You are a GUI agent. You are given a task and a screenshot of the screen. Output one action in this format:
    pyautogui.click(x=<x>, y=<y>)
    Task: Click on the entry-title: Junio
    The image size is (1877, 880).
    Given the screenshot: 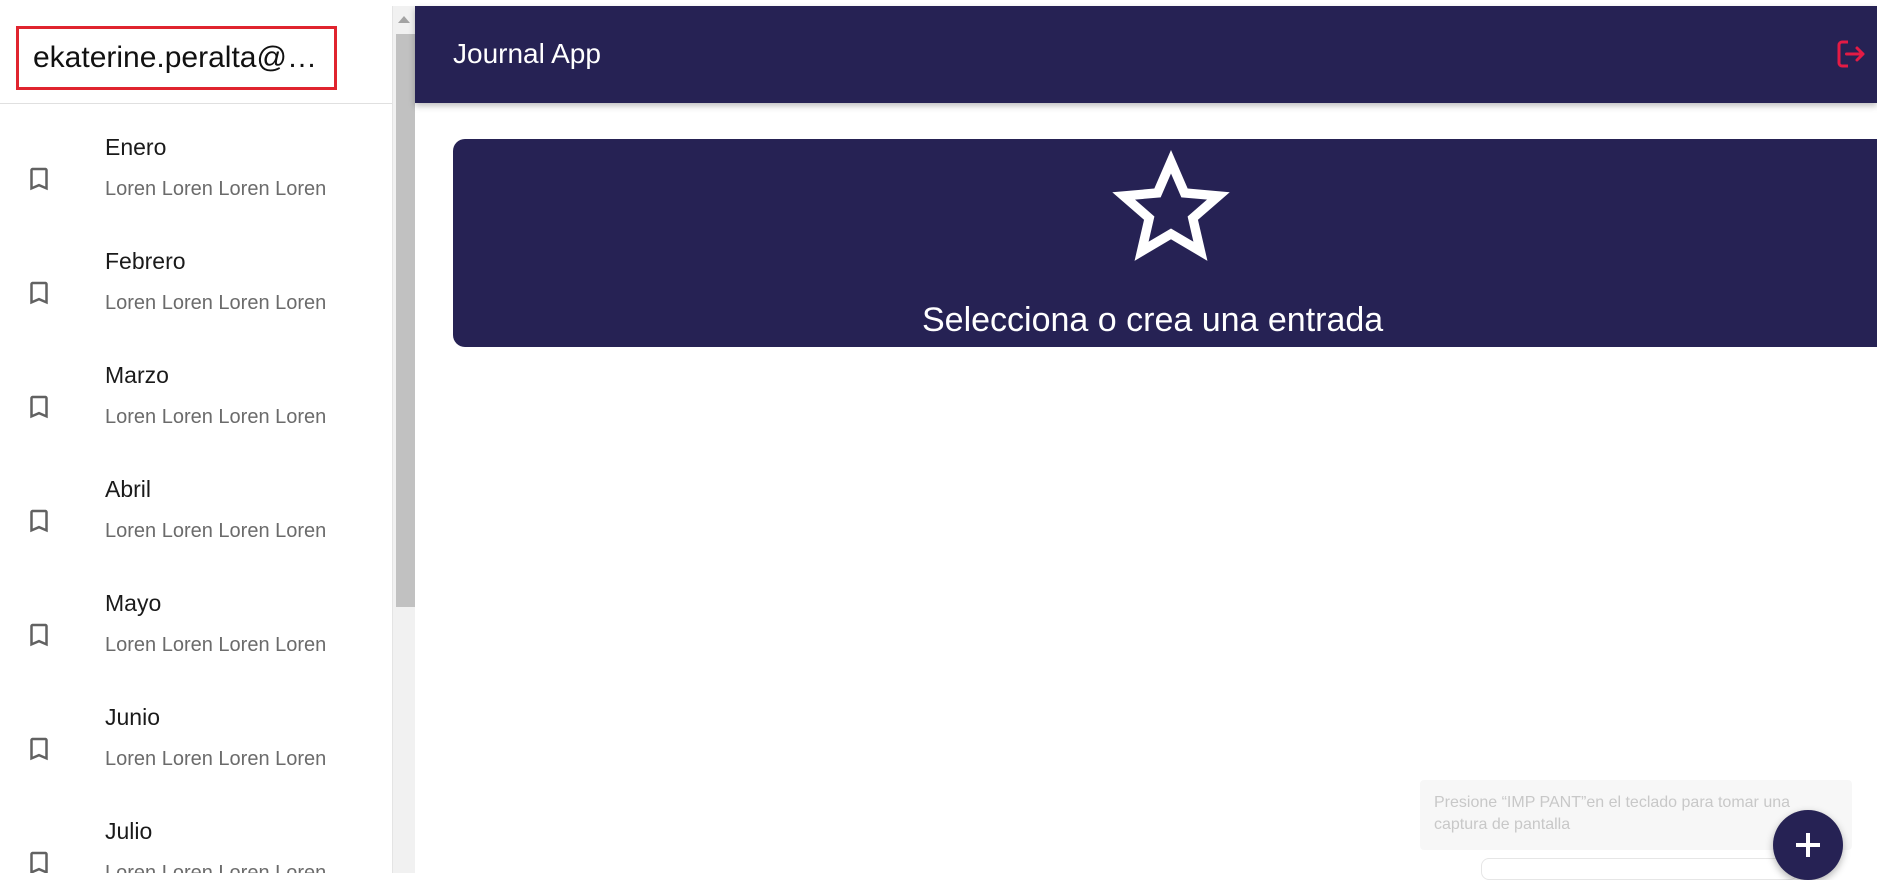 What is the action you would take?
    pyautogui.click(x=132, y=717)
    